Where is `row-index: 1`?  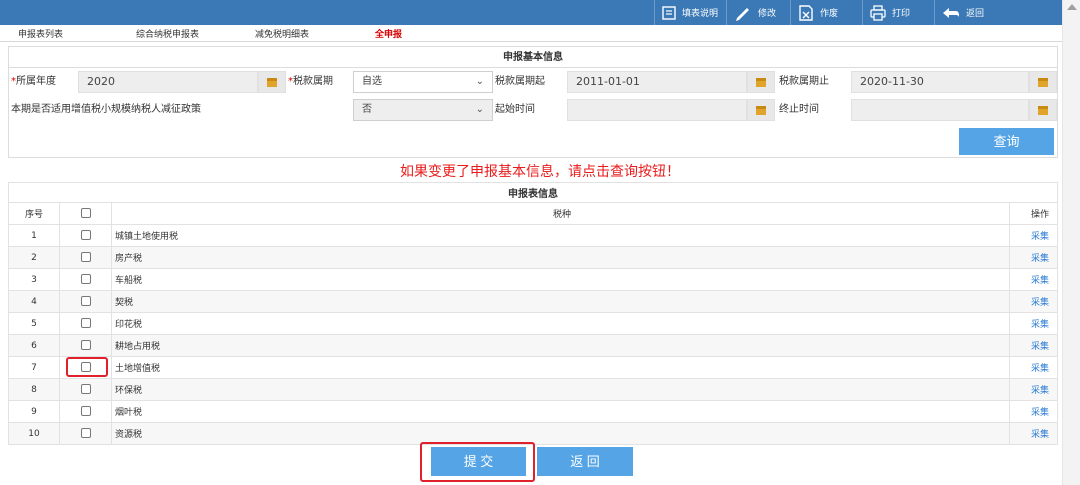
row-index: 1 is located at coordinates (34, 235).